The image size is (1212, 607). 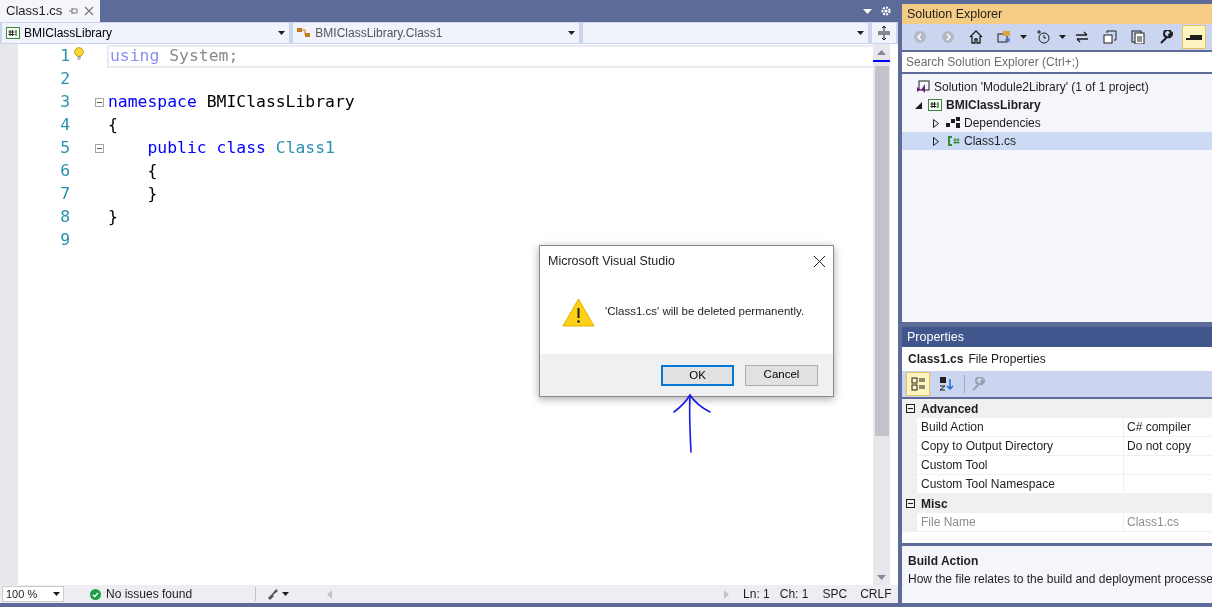 I want to click on category-label: Misc, so click(x=934, y=504).